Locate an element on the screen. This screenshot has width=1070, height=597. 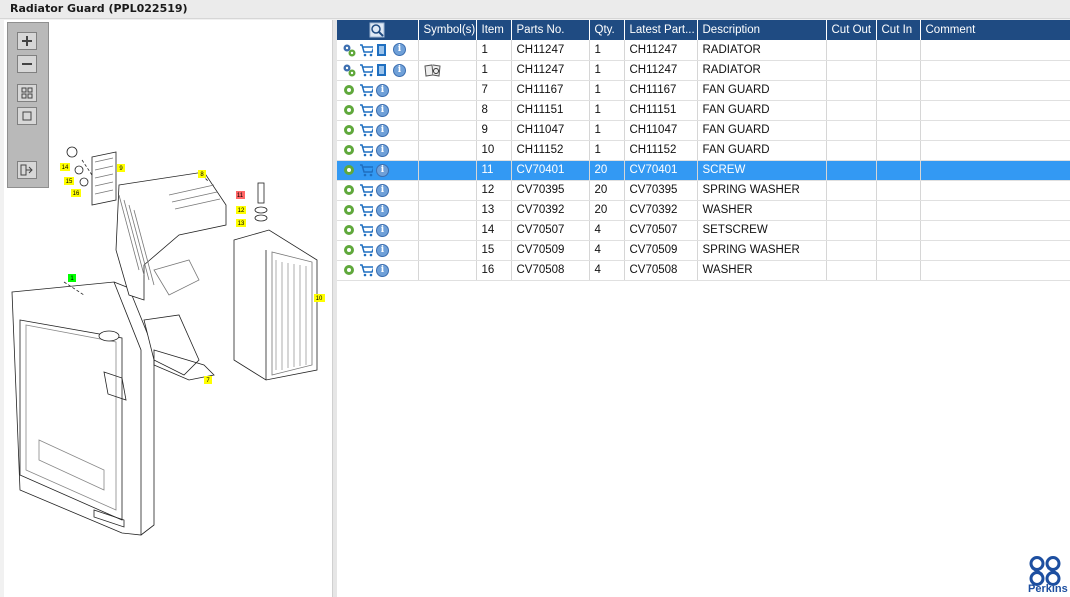
fit-to-window-button is located at coordinates (27, 93).